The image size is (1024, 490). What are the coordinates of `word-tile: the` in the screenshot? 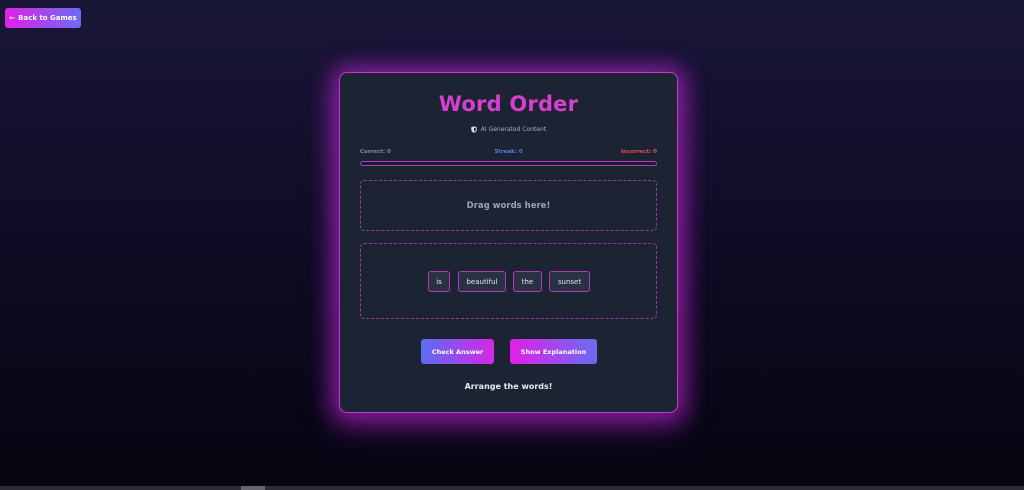 It's located at (527, 281).